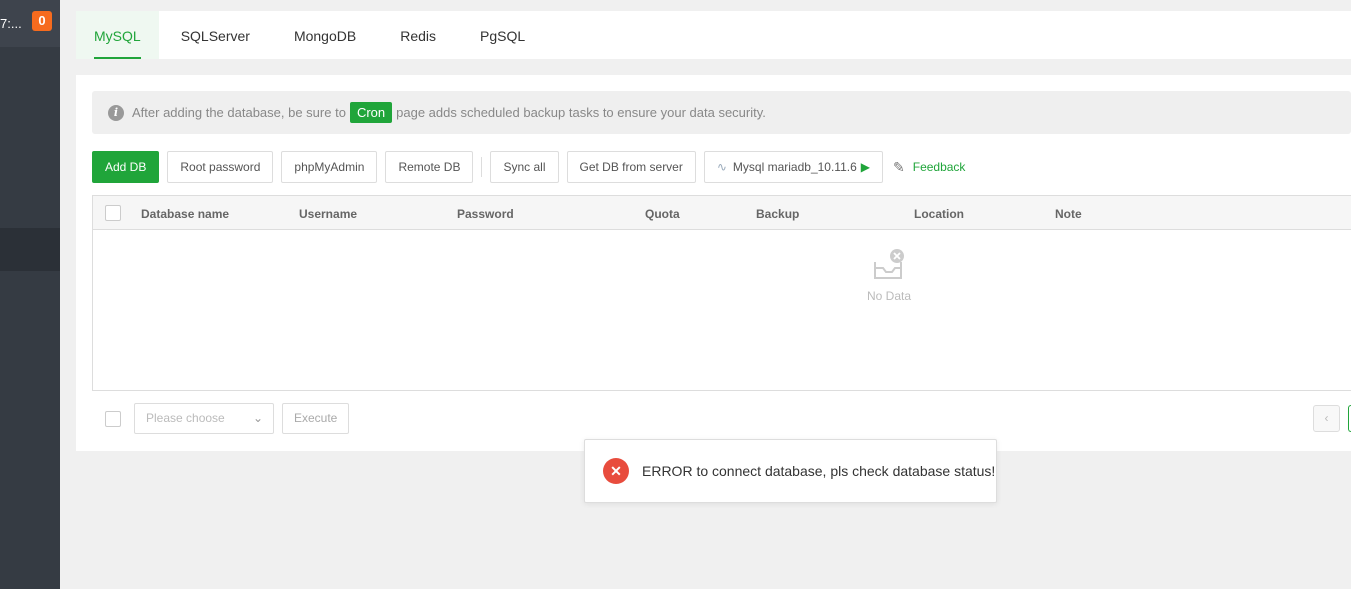 This screenshot has width=1351, height=589. Describe the element at coordinates (126, 167) in the screenshot. I see `add-db-button: Add DB` at that location.